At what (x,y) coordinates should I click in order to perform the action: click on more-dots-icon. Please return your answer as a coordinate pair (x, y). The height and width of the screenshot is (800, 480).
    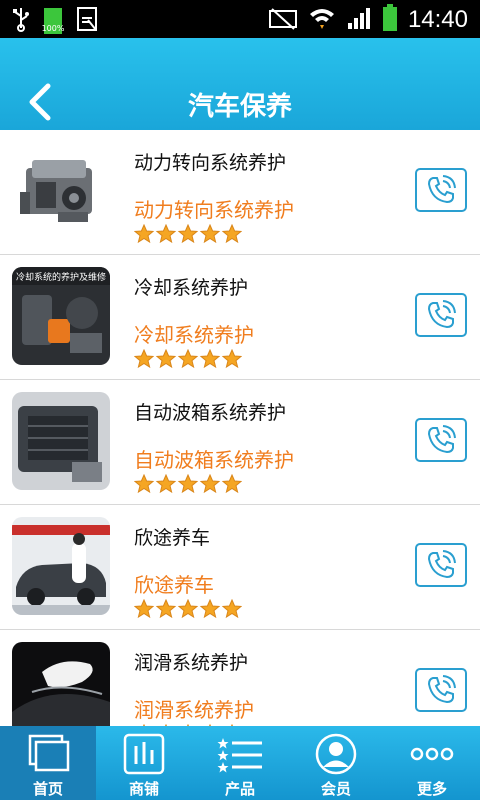
    Looking at the image, I should click on (432, 754).